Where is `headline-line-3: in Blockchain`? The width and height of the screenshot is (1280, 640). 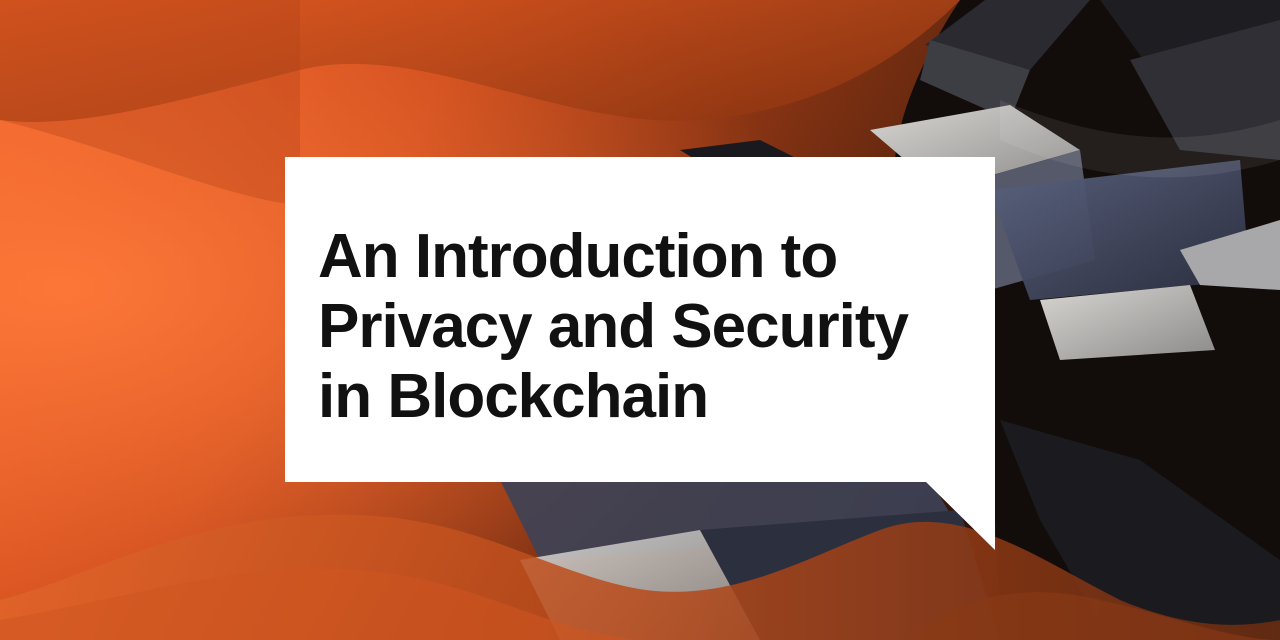 headline-line-3: in Blockchain is located at coordinates (513, 396).